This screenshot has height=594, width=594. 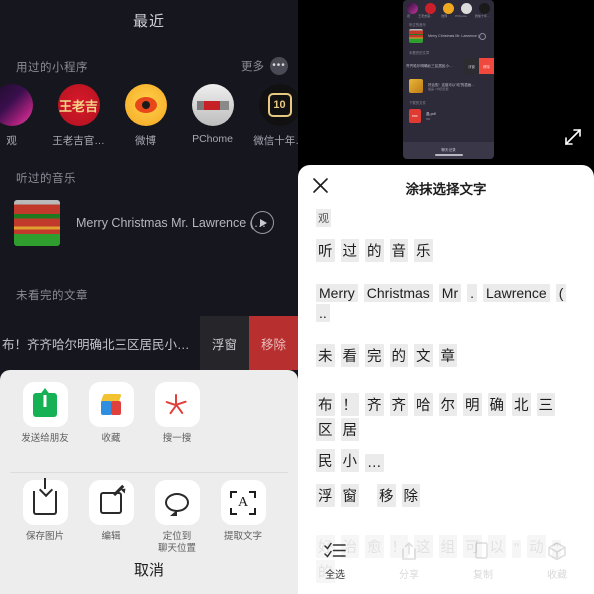 I want to click on article-list-item: 布！齐齐哈尔明确北三区居民小… 浮窗 移除, so click(x=149, y=343).